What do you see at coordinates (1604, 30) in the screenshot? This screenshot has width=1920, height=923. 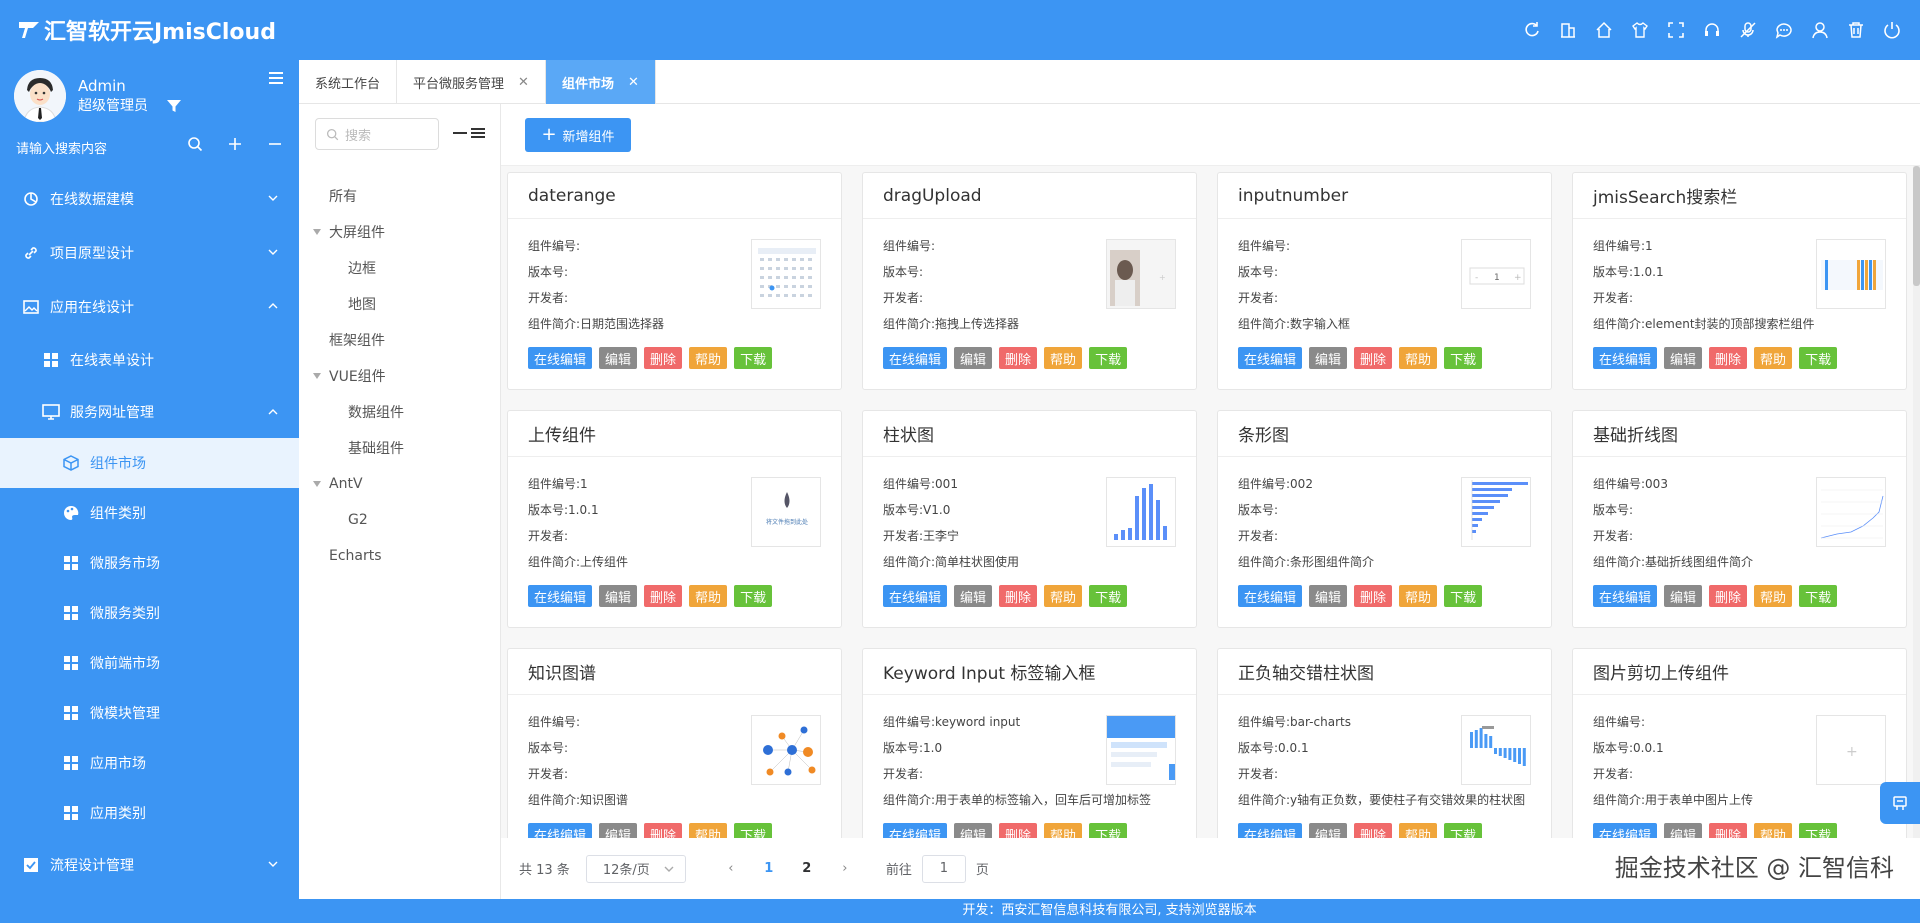 I see `home-icon` at bounding box center [1604, 30].